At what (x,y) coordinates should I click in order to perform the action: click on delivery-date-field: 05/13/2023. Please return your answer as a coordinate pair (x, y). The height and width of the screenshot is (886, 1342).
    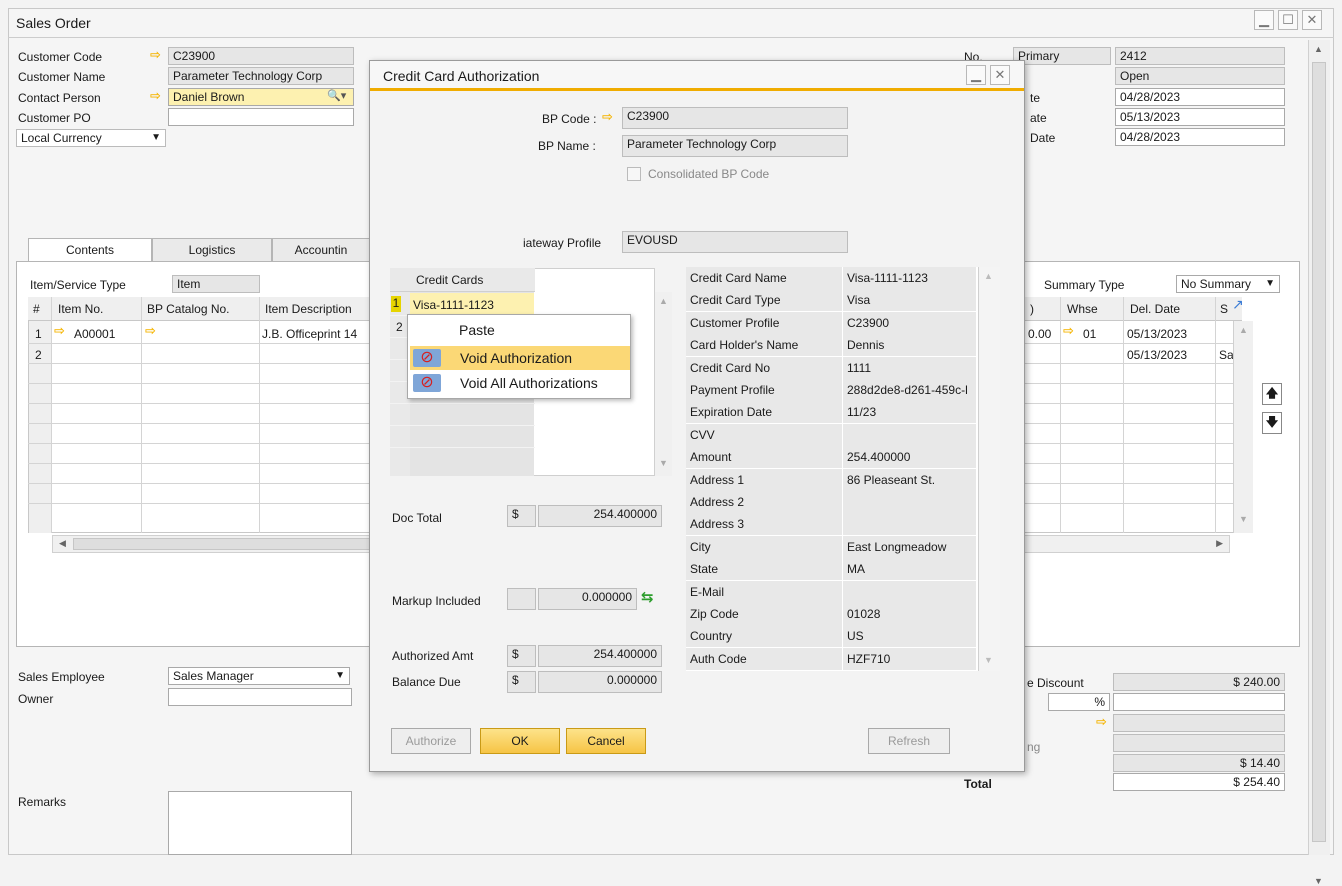
    Looking at the image, I should click on (1200, 117).